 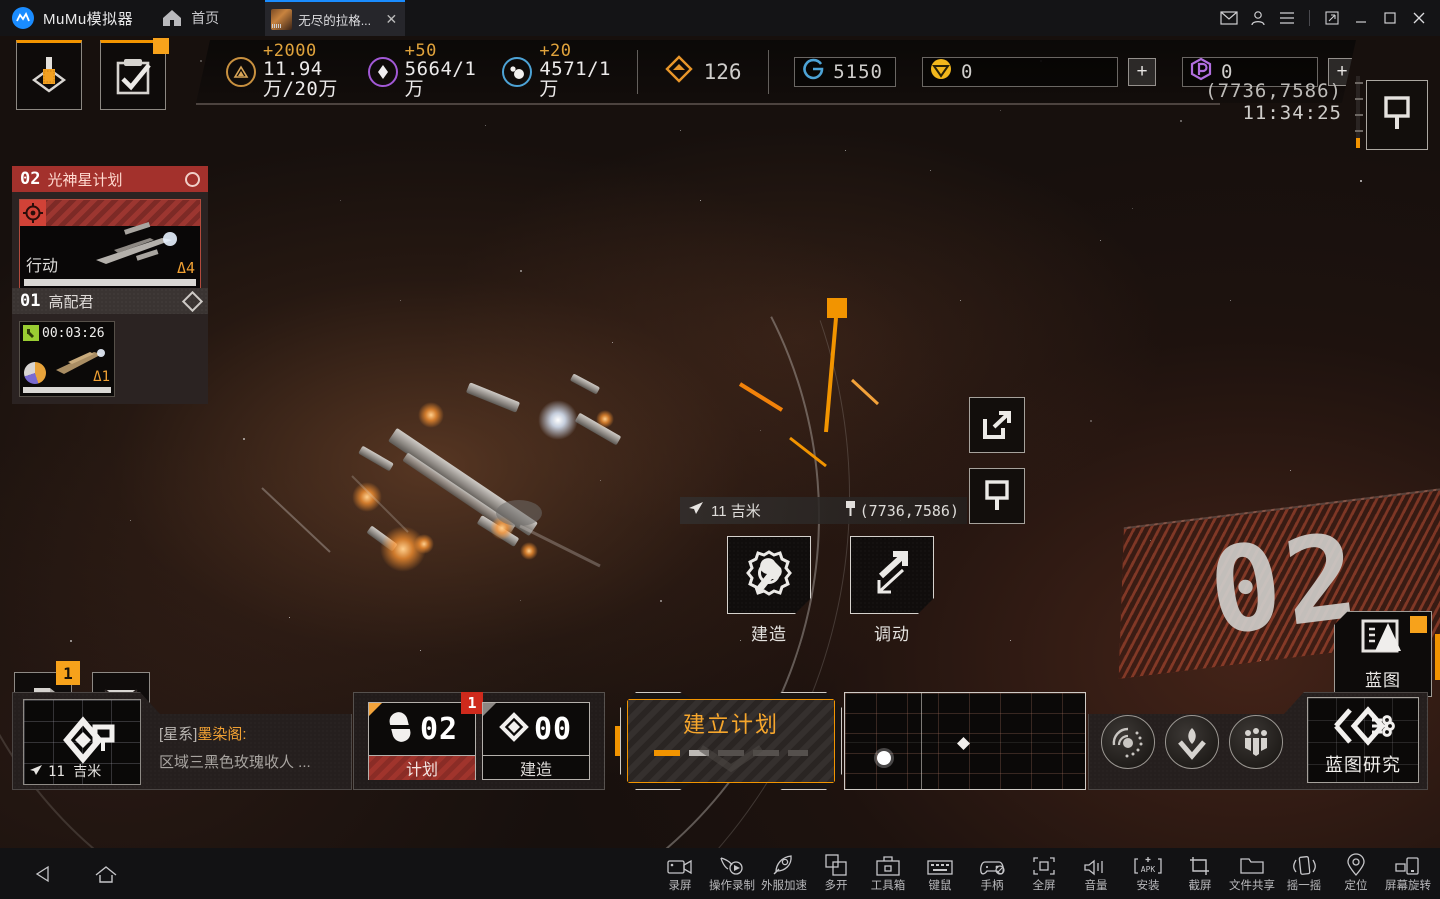 I want to click on quest-progress-bar, so click(x=67, y=390).